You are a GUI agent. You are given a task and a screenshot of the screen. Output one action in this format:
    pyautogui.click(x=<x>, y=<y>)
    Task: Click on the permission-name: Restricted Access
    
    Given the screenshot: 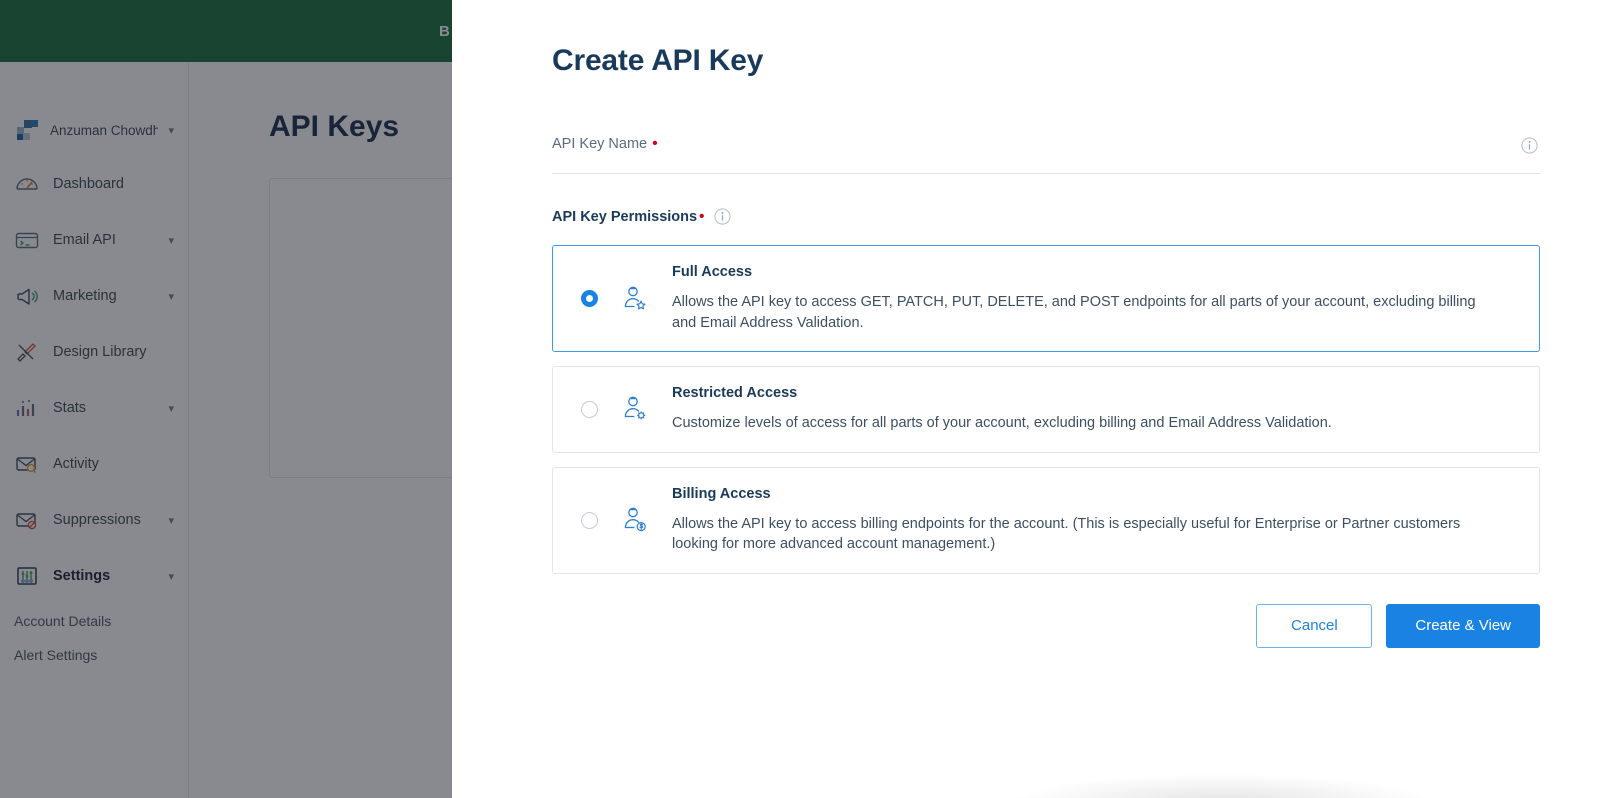 What is the action you would take?
    pyautogui.click(x=735, y=393)
    